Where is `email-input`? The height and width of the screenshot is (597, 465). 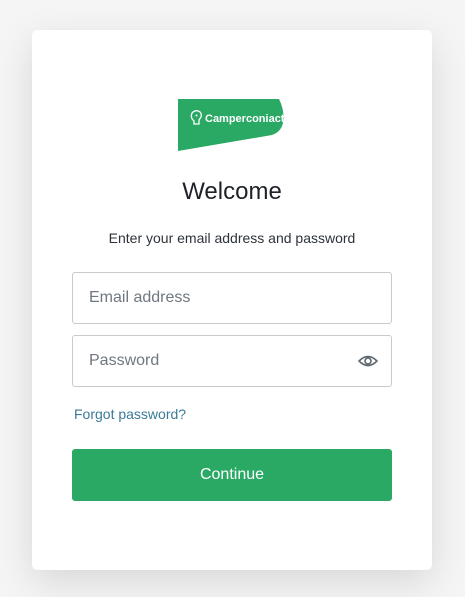
email-input is located at coordinates (232, 298).